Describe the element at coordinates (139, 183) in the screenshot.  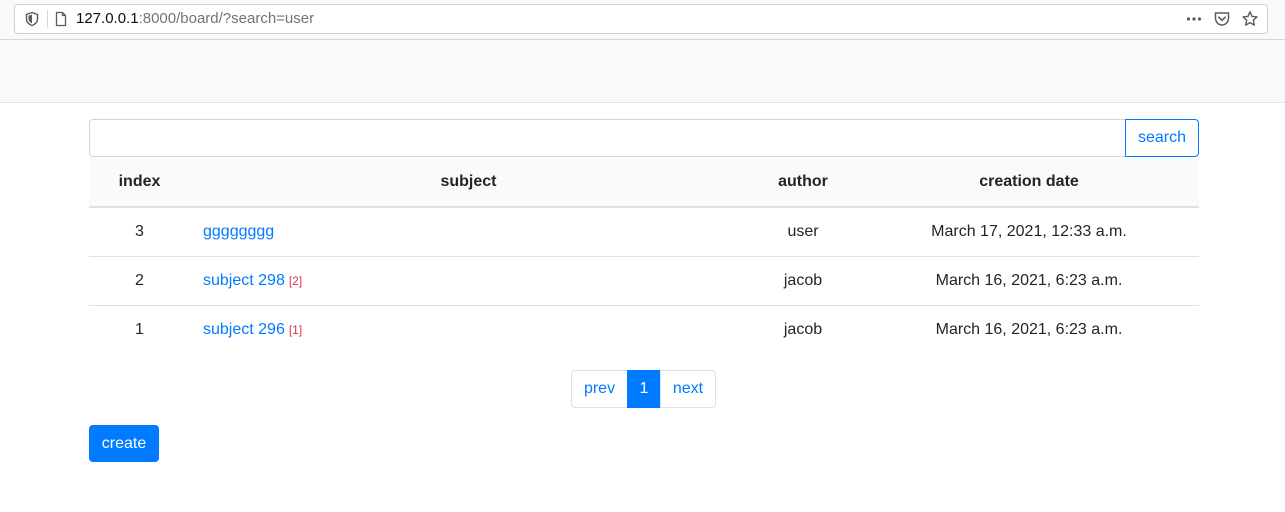
I see `header-index: index` at that location.